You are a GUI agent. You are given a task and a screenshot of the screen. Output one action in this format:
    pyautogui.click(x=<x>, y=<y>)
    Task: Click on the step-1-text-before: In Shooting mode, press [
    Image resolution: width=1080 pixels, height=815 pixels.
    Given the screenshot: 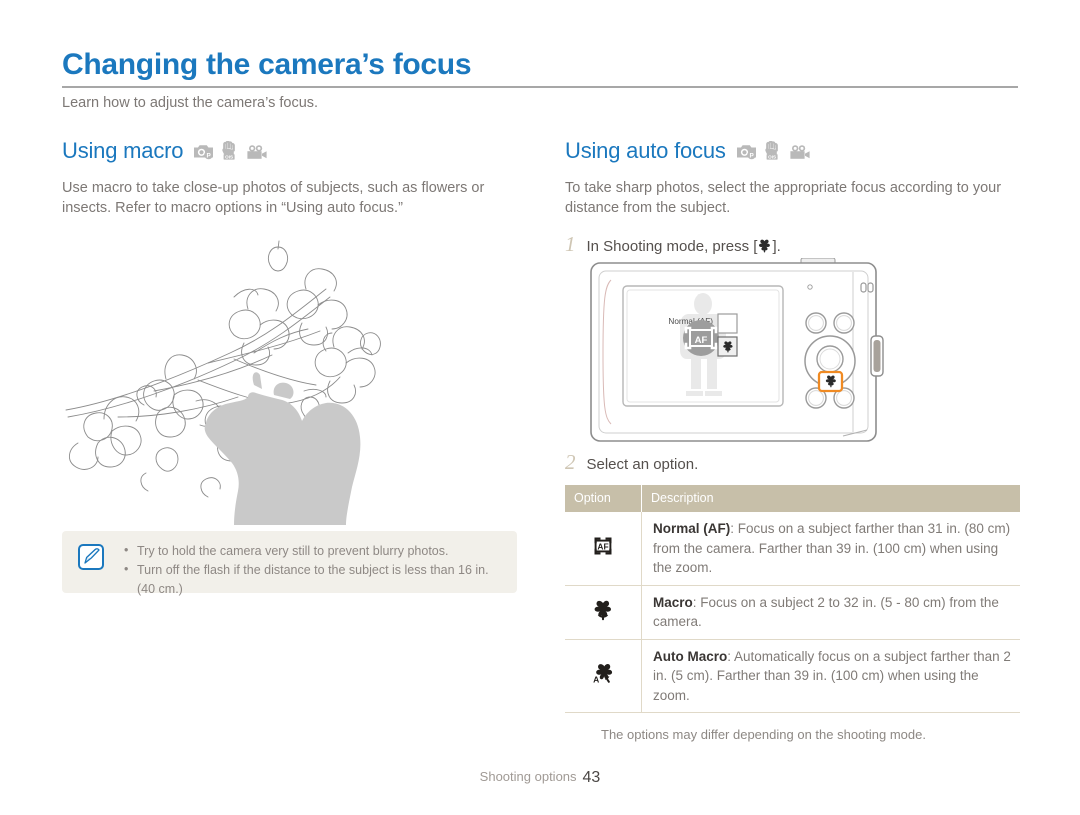 What is the action you would take?
    pyautogui.click(x=672, y=246)
    